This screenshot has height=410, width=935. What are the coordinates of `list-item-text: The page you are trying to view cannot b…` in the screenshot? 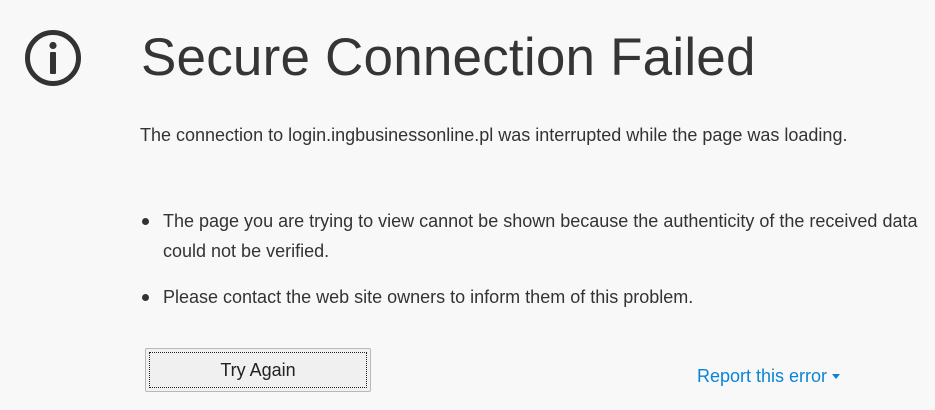 It's located at (540, 236).